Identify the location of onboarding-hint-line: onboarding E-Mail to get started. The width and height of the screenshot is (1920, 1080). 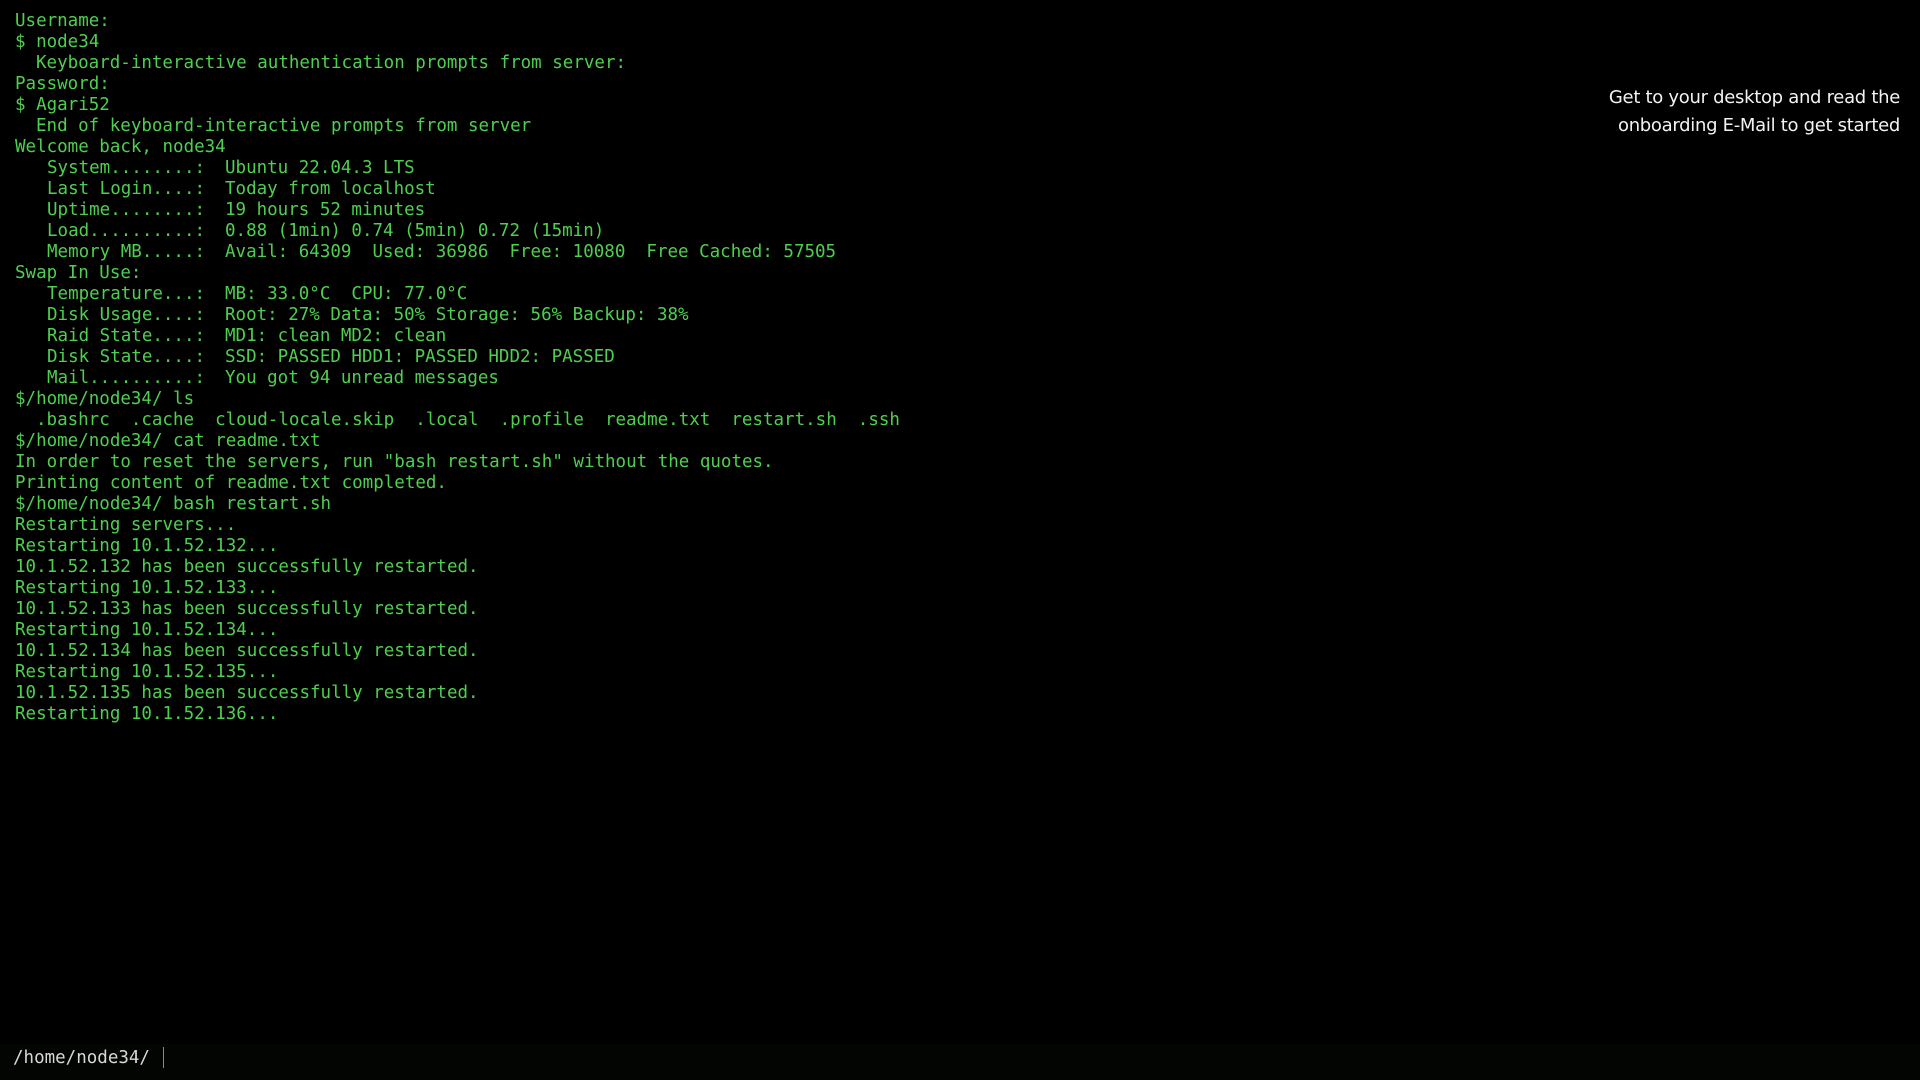
(1758, 125).